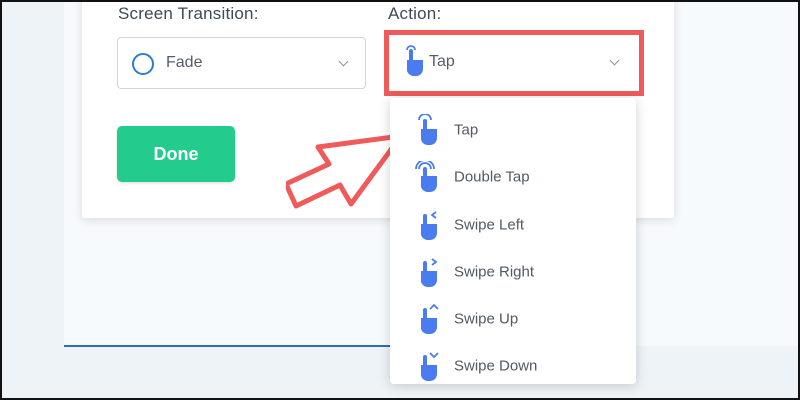 The width and height of the screenshot is (800, 400). I want to click on dropdown-item-double-tap: Double Tap, so click(513, 176).